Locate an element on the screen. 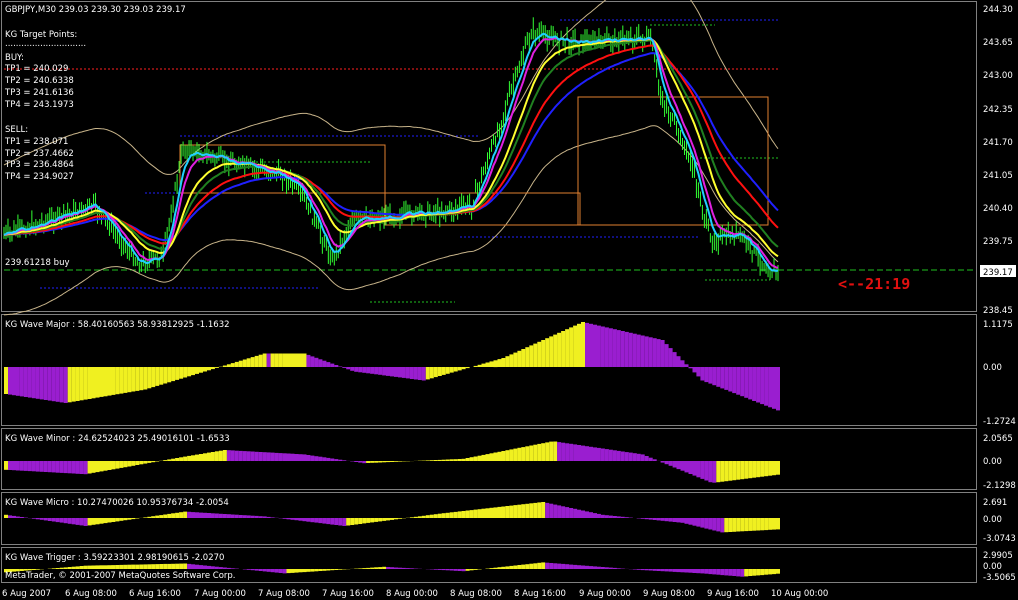 This screenshot has height=600, width=1018. major-tick-zero: 0.00 is located at coordinates (992, 368).